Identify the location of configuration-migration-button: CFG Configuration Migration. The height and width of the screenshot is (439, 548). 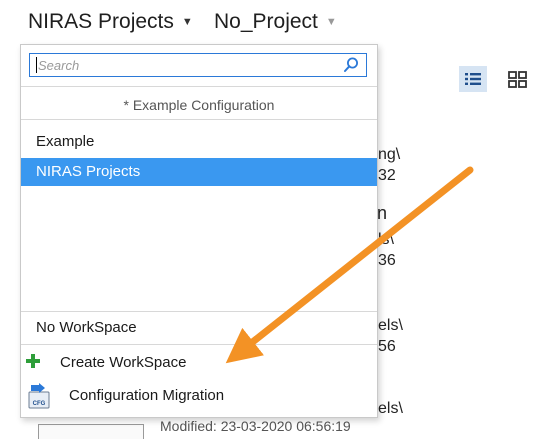
(199, 399).